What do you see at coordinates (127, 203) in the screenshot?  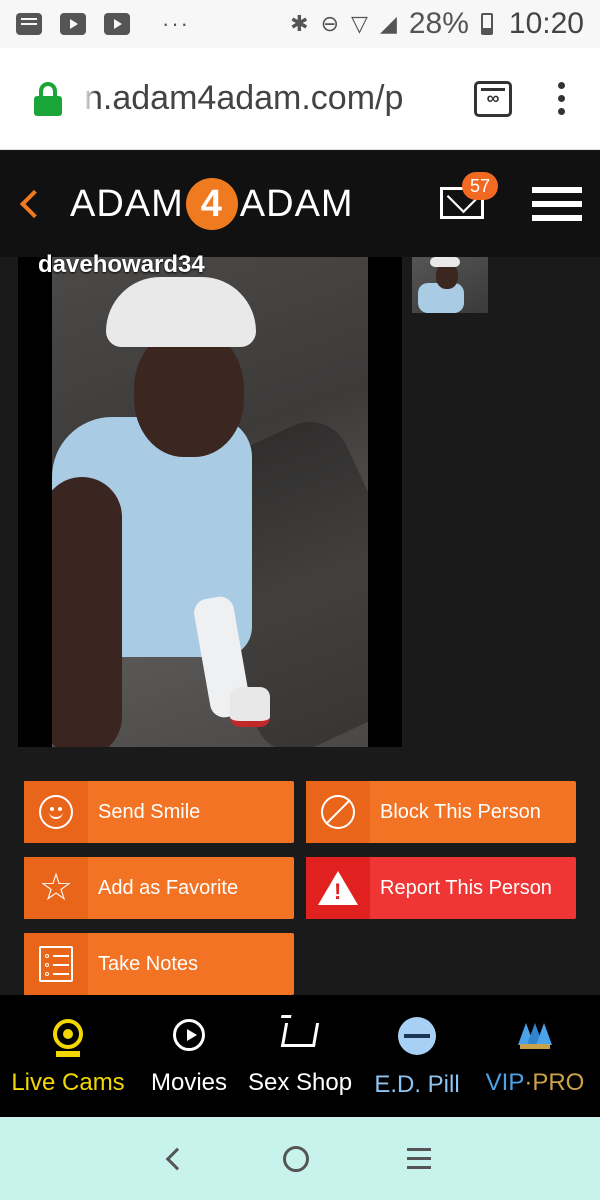 I see `logo-text-left: ADAM` at bounding box center [127, 203].